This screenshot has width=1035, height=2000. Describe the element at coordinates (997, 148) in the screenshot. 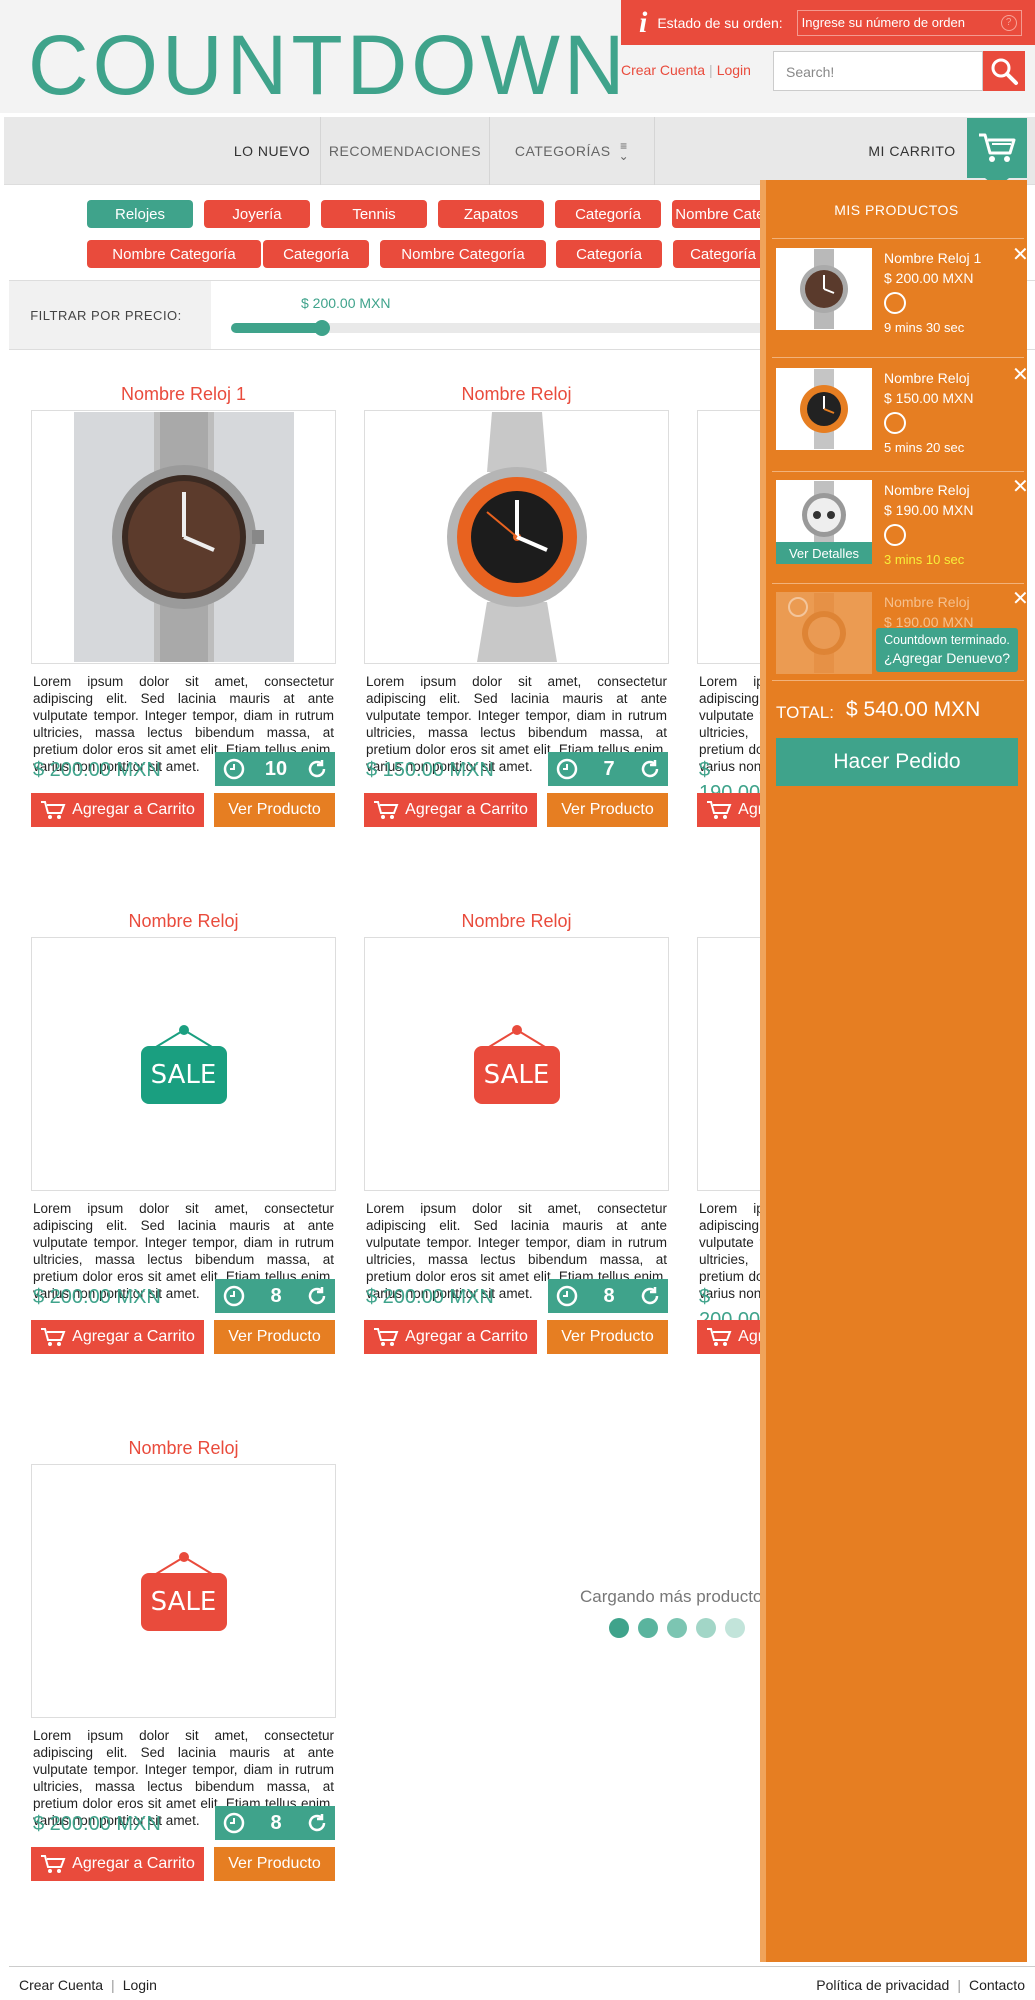

I see `cart-button` at that location.